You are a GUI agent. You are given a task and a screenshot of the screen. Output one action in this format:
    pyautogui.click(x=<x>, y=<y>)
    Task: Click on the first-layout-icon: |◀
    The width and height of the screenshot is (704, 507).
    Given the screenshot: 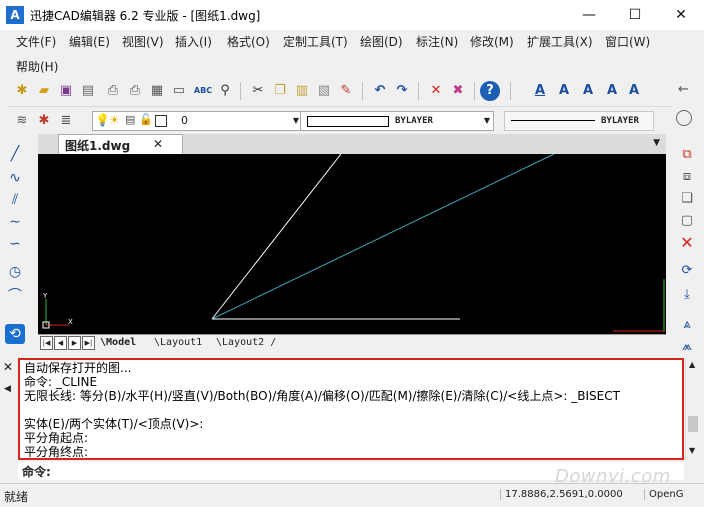 What is the action you would take?
    pyautogui.click(x=46, y=343)
    